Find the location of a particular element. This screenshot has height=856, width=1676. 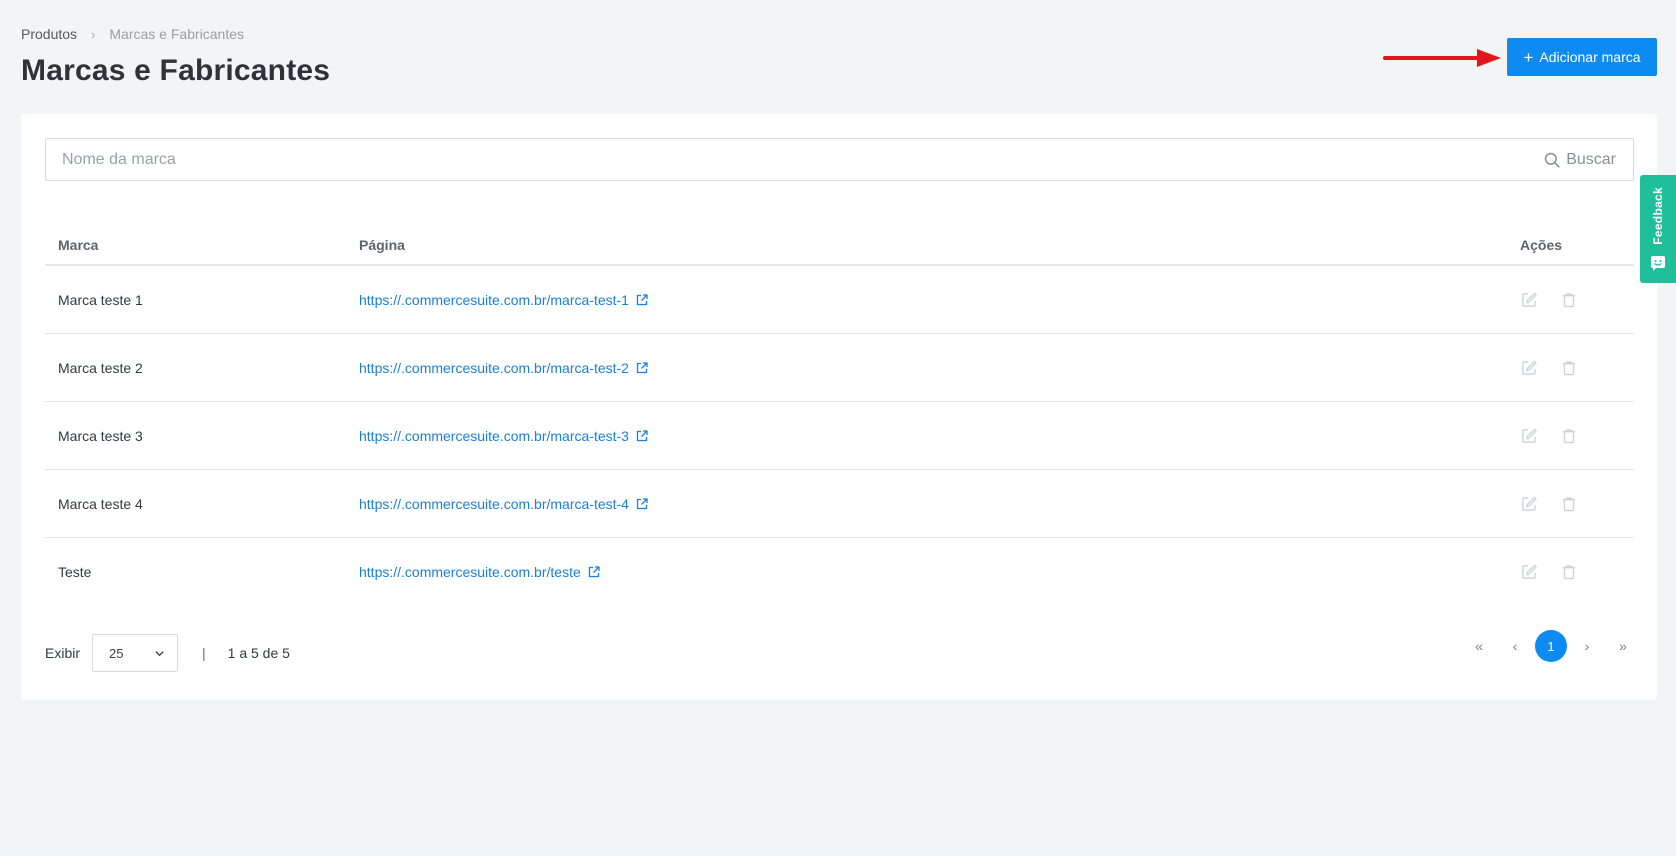

smiley-chat-icon is located at coordinates (1658, 263).